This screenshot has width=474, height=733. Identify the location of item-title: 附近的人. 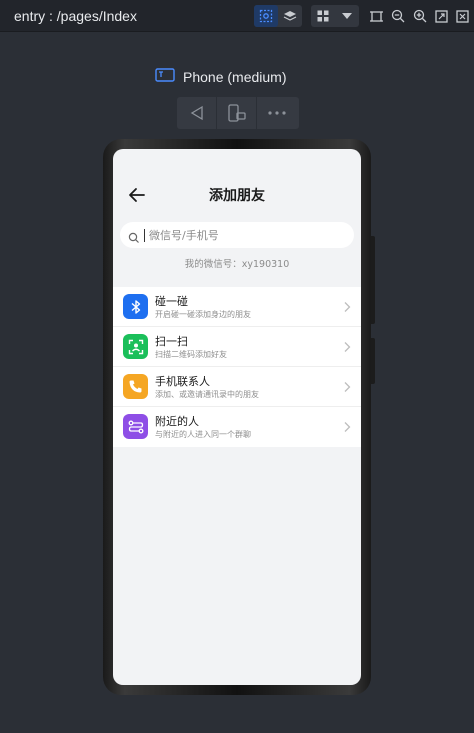
(177, 421).